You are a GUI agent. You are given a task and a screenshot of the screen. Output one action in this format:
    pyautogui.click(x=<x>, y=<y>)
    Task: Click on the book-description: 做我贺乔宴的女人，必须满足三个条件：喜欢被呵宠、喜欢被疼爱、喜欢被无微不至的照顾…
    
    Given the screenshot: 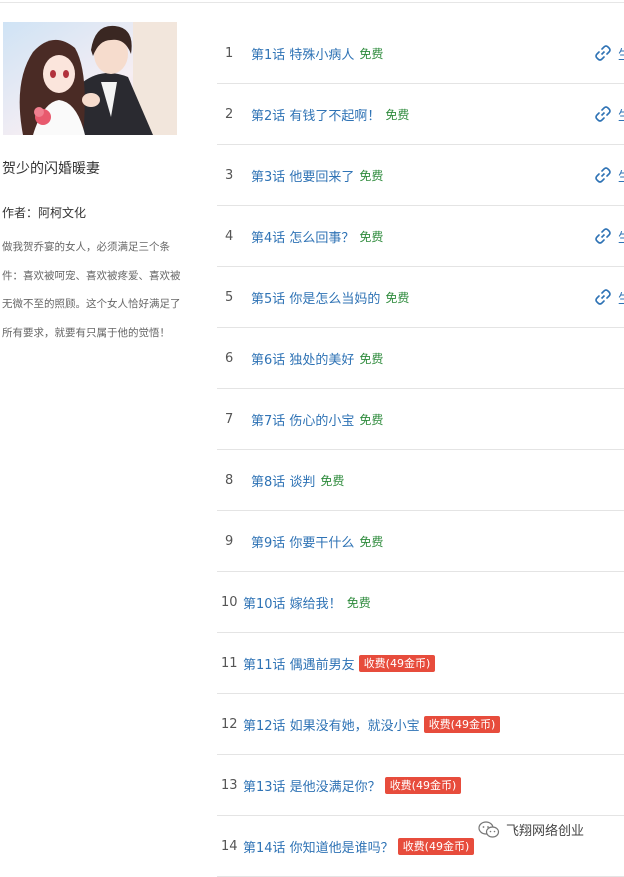 What is the action you would take?
    pyautogui.click(x=91, y=290)
    